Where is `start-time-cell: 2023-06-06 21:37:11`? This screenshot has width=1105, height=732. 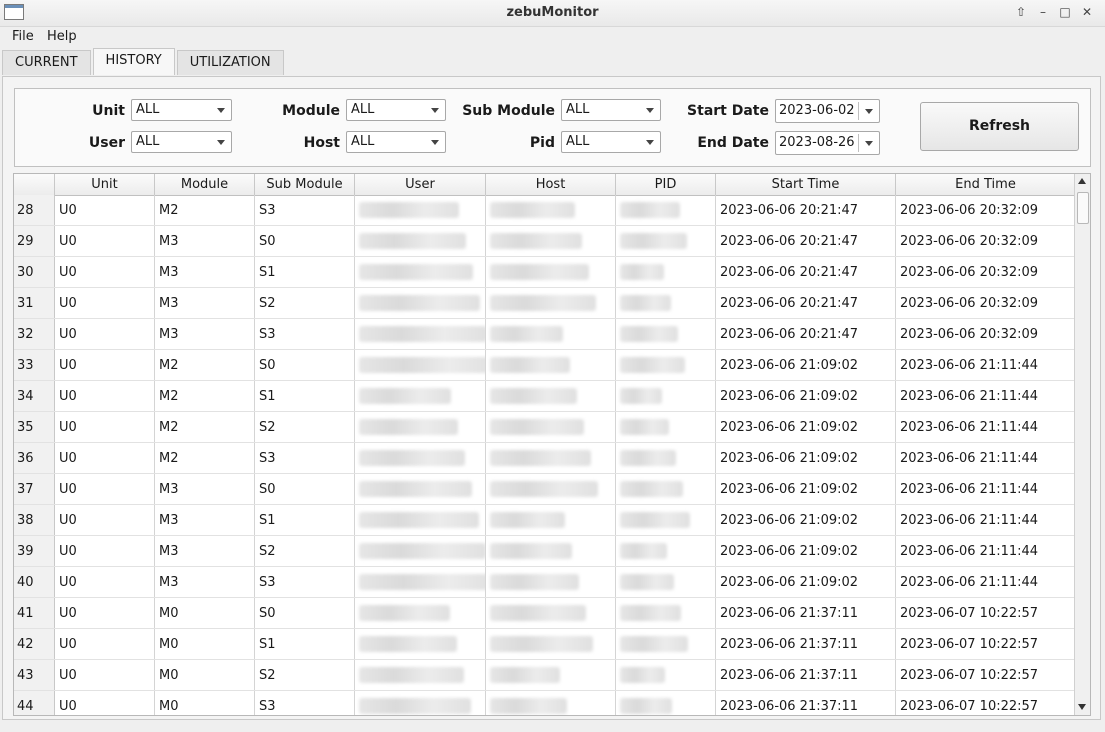
start-time-cell: 2023-06-06 21:37:11 is located at coordinates (806, 644).